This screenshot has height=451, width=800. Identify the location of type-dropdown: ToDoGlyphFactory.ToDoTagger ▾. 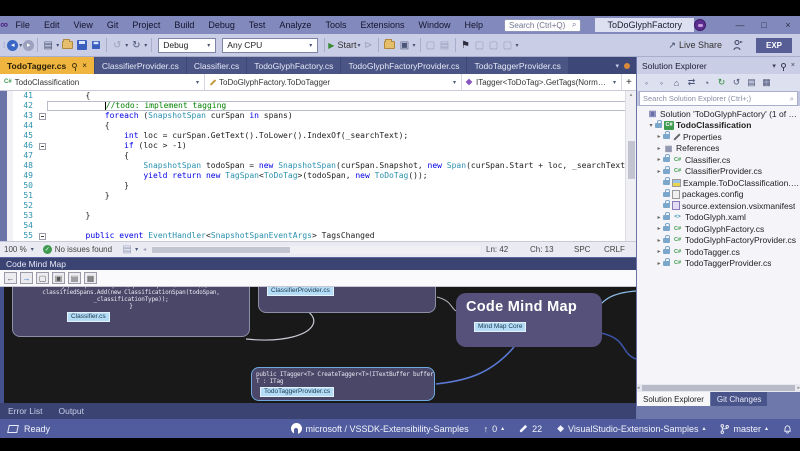
(333, 82).